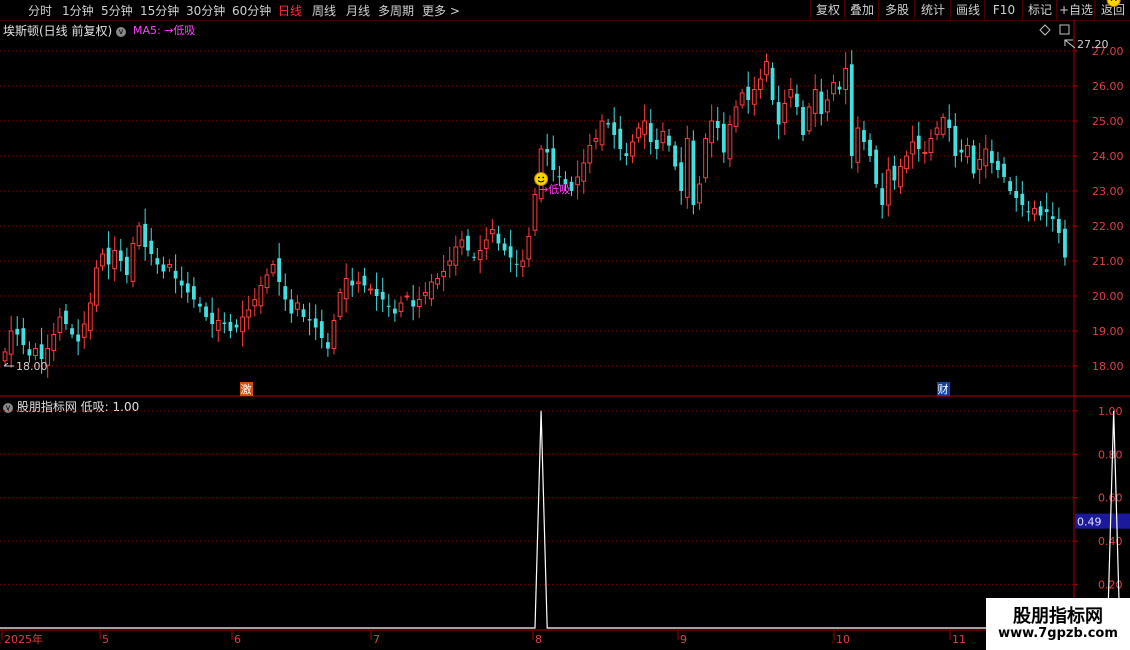 Image resolution: width=1130 pixels, height=650 pixels. What do you see at coordinates (1058, 633) in the screenshot?
I see `watermark-url: www.7gpzb.com` at bounding box center [1058, 633].